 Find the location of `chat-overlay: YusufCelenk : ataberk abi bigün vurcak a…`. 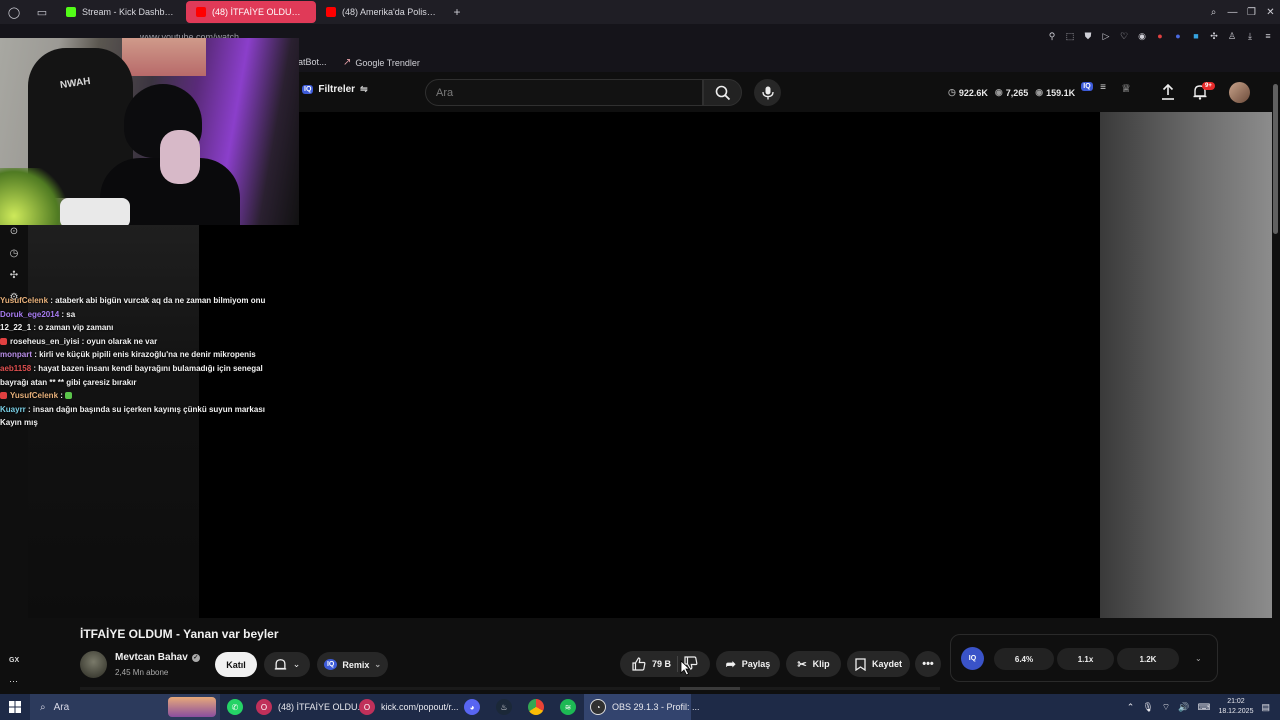

chat-overlay: YusufCelenk : ataberk abi bigün vurcak a… is located at coordinates (137, 362).